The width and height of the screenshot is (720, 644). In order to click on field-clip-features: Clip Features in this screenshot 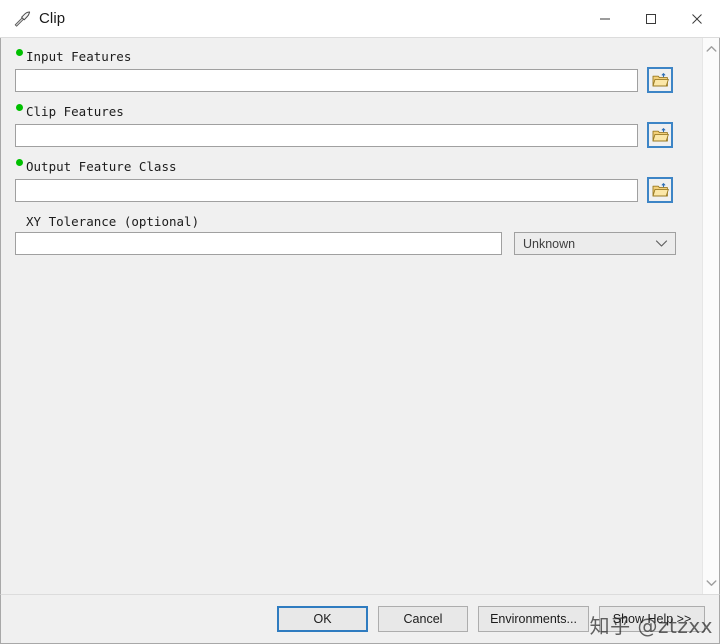, I will do `click(351, 125)`.